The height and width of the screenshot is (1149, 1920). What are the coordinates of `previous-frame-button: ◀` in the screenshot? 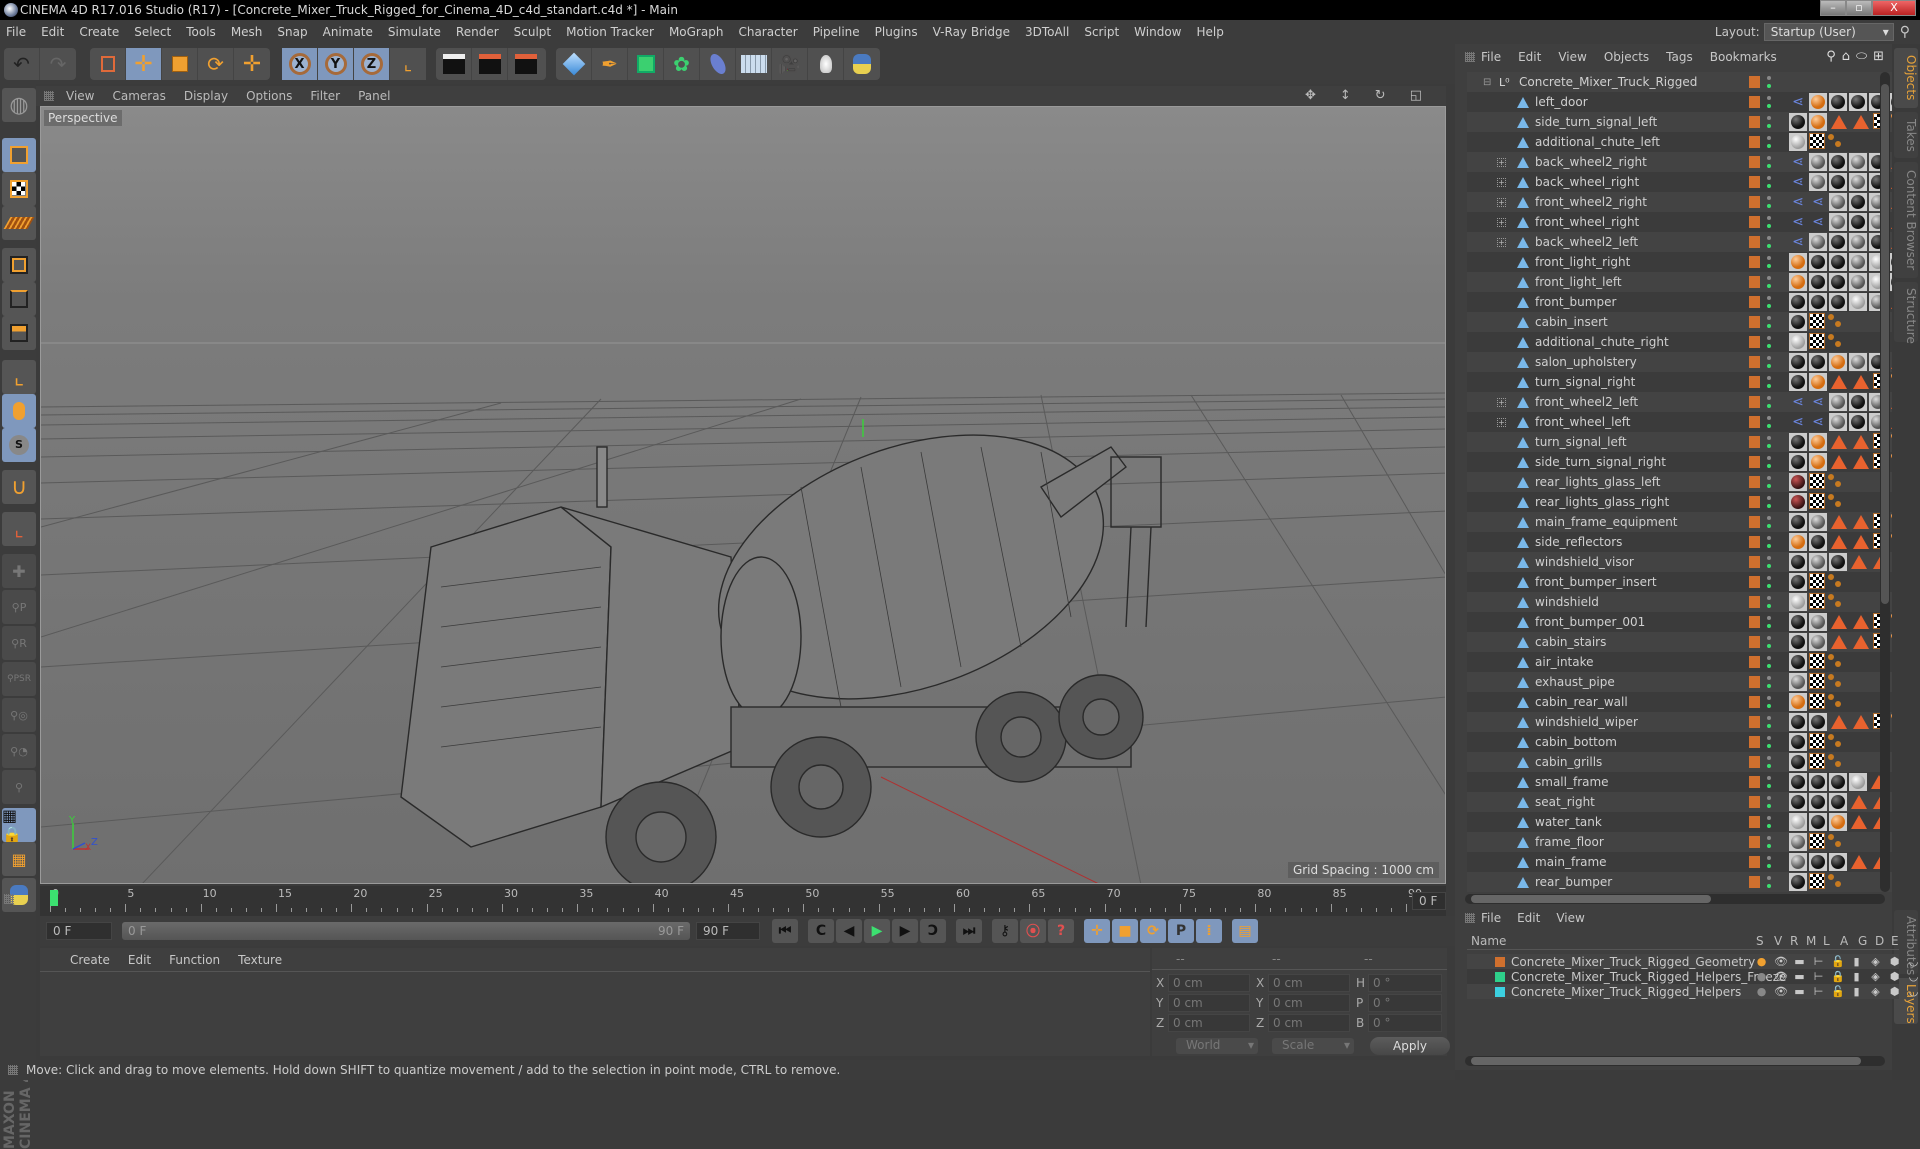 It's located at (849, 931).